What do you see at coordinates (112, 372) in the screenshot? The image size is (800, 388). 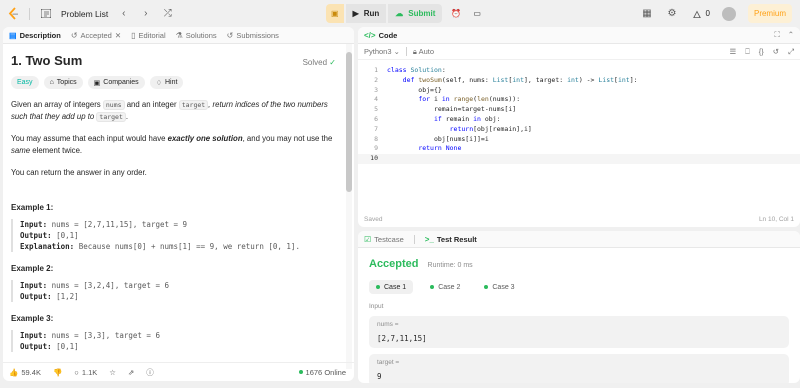 I see `favorite-button: ☆` at bounding box center [112, 372].